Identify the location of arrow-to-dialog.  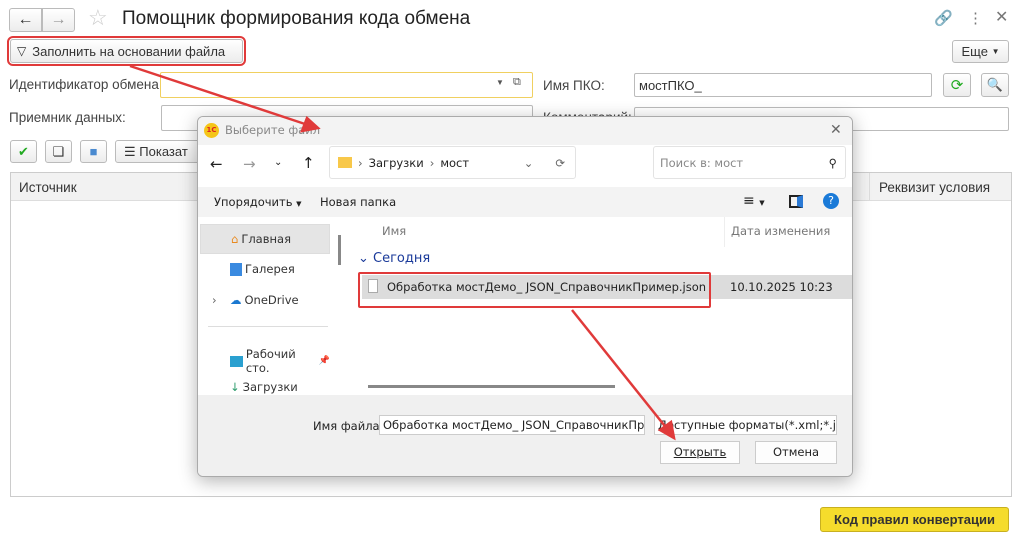
(219, 95).